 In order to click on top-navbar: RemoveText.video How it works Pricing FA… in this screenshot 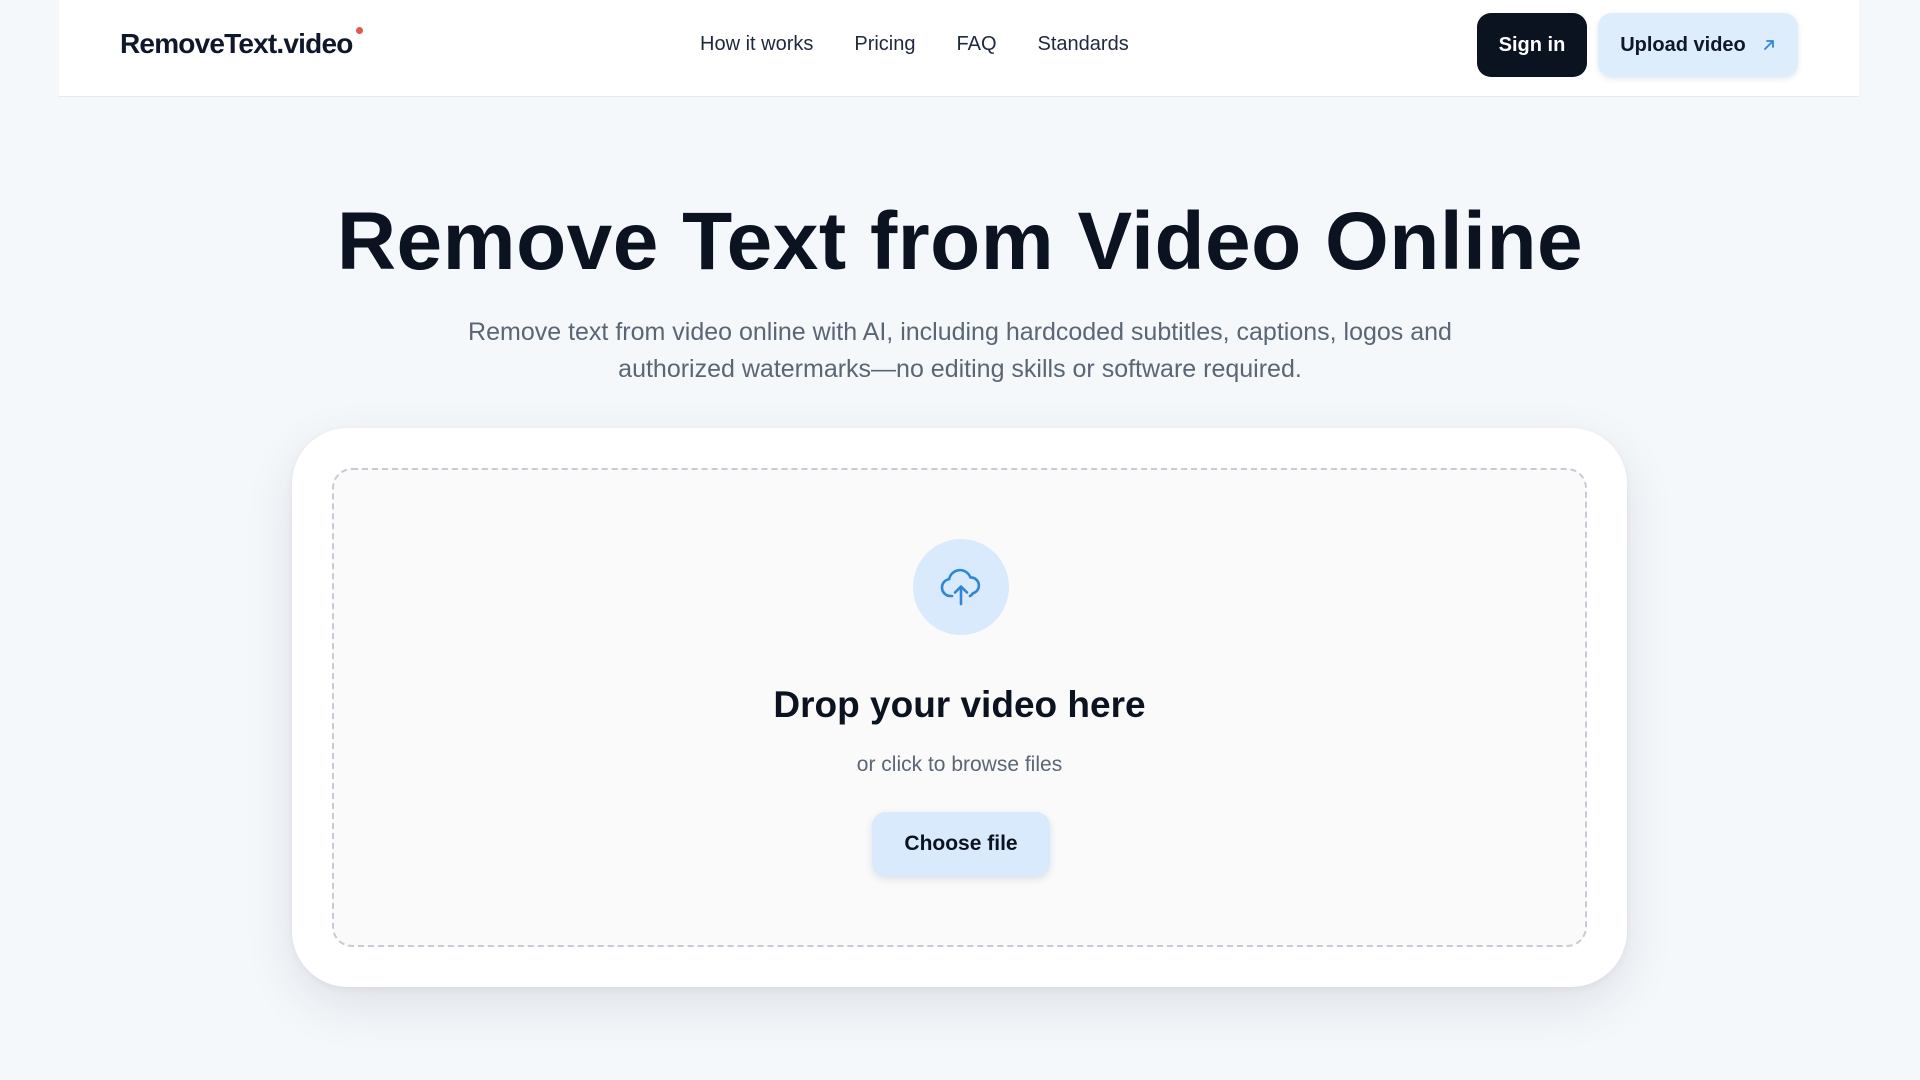, I will do `click(959, 48)`.